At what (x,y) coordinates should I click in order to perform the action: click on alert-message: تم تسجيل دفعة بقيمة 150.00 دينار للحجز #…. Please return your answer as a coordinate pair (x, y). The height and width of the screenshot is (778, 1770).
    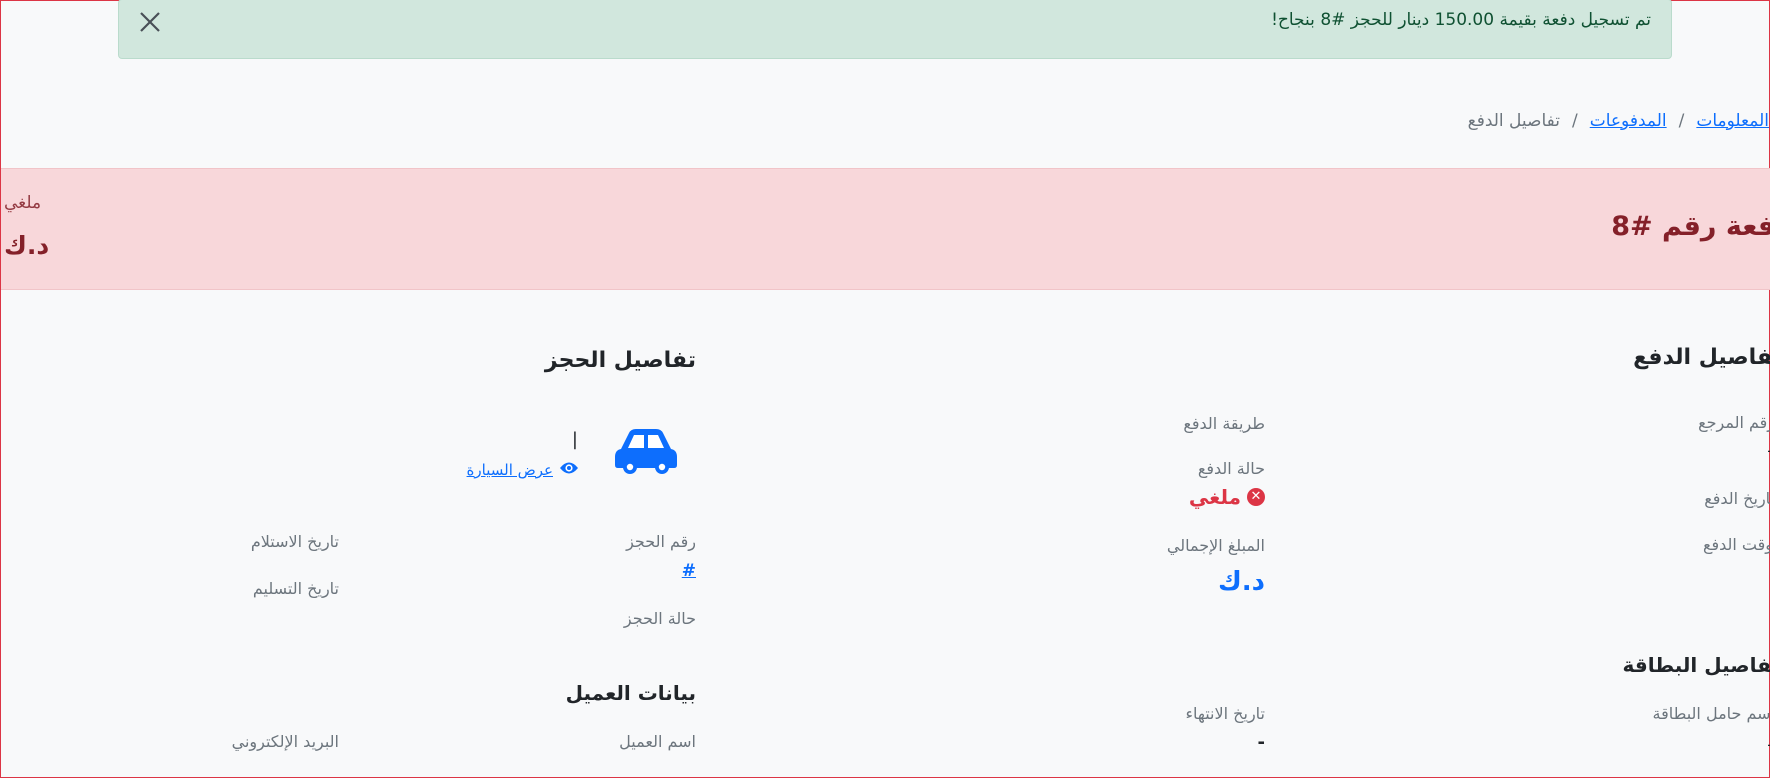
    Looking at the image, I should click on (1461, 20).